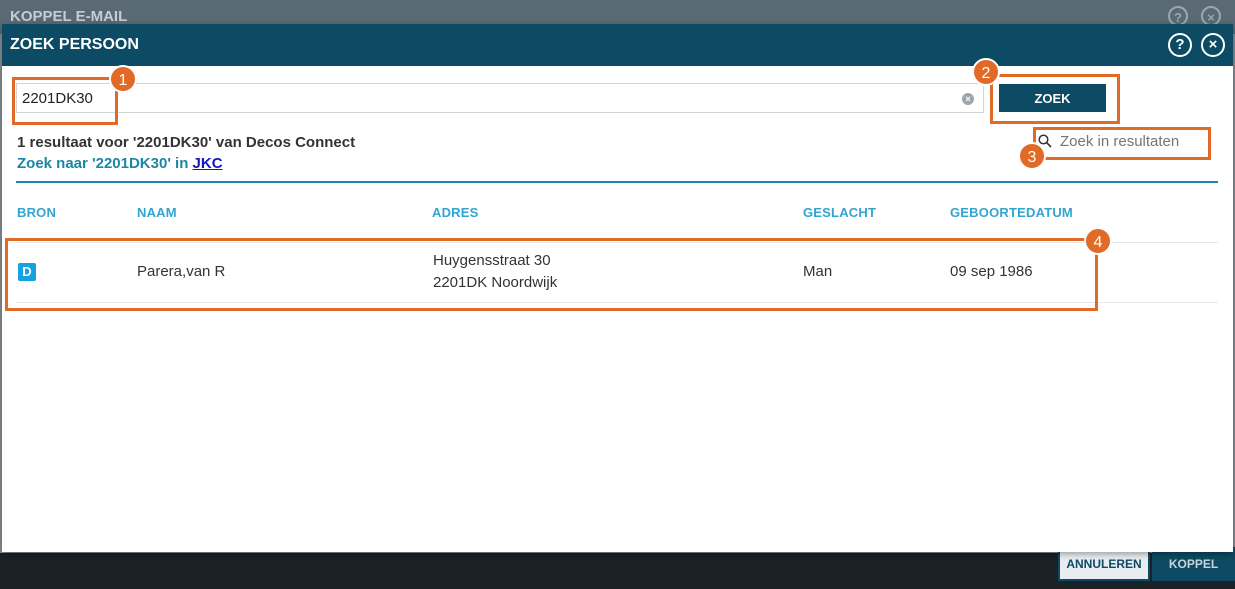 This screenshot has height=589, width=1235. What do you see at coordinates (1011, 212) in the screenshot?
I see `column-header-geboortedatum: GEBOORTEDATUM` at bounding box center [1011, 212].